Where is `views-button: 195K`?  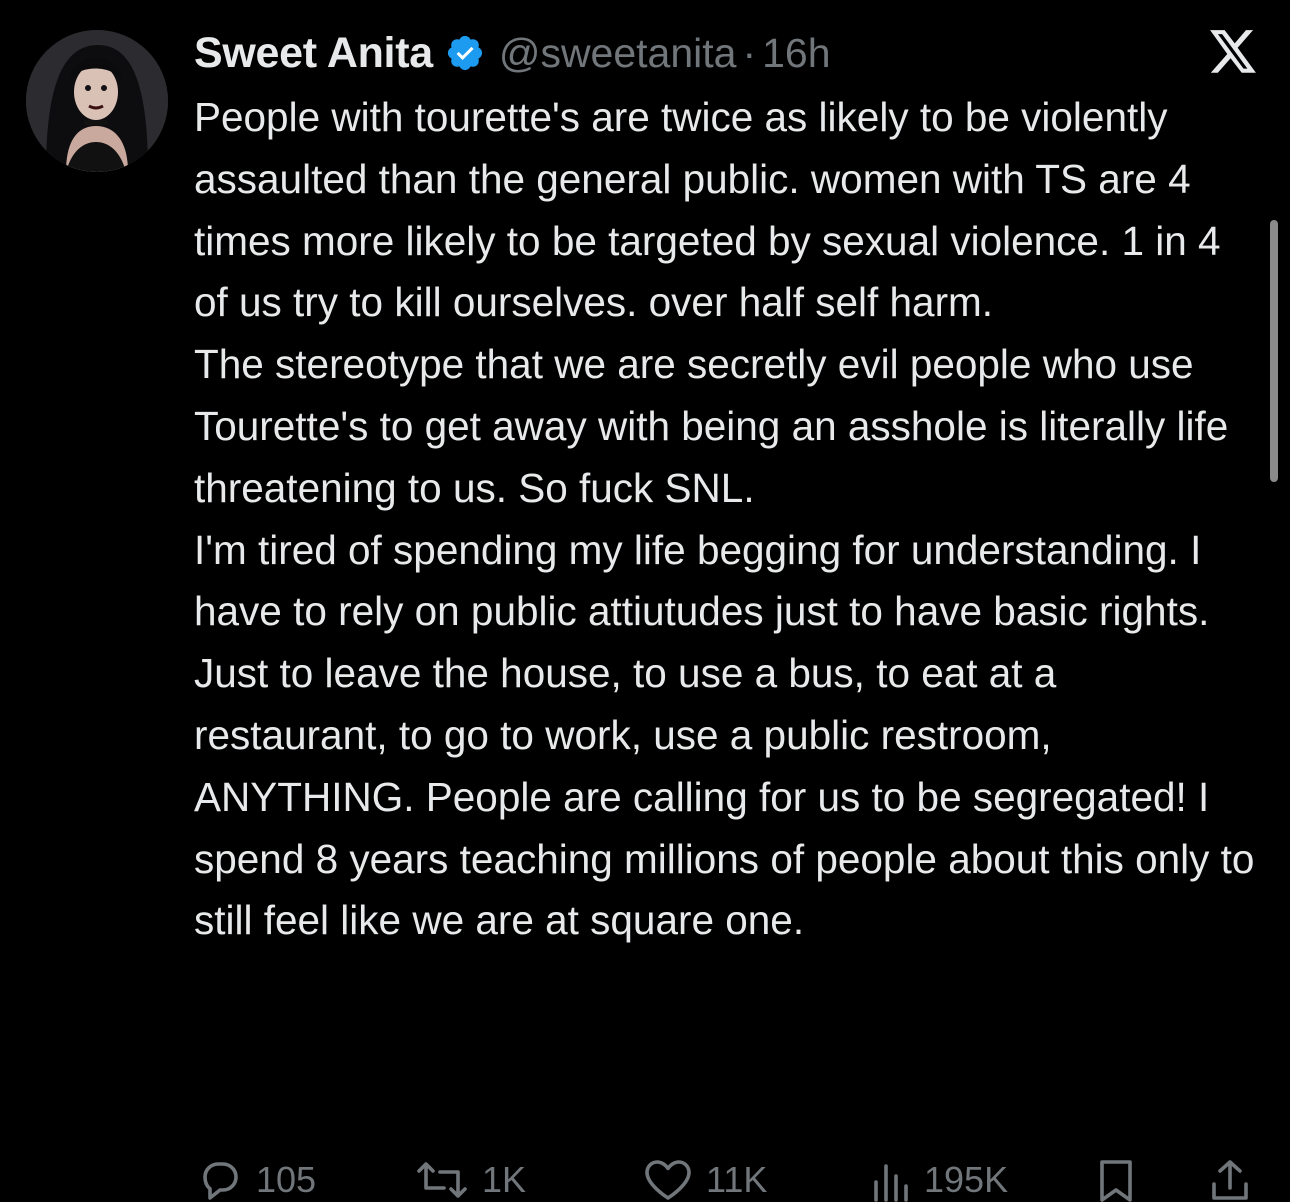
views-button: 195K is located at coordinates (938, 1180).